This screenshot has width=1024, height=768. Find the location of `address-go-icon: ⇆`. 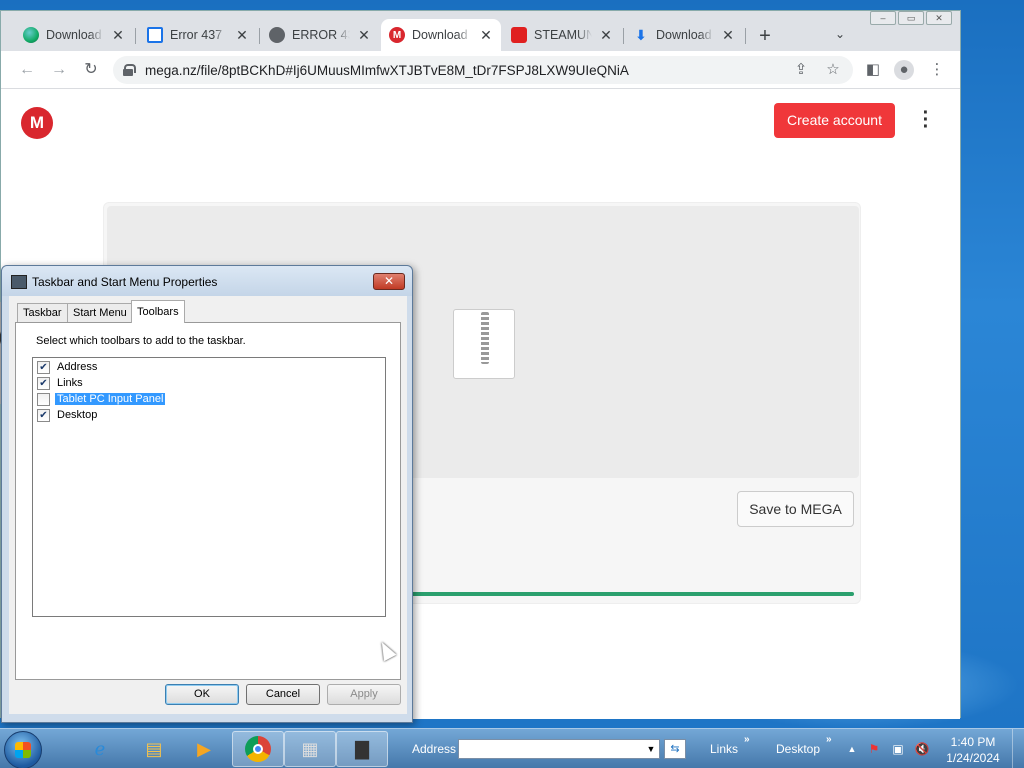

address-go-icon: ⇆ is located at coordinates (675, 749).